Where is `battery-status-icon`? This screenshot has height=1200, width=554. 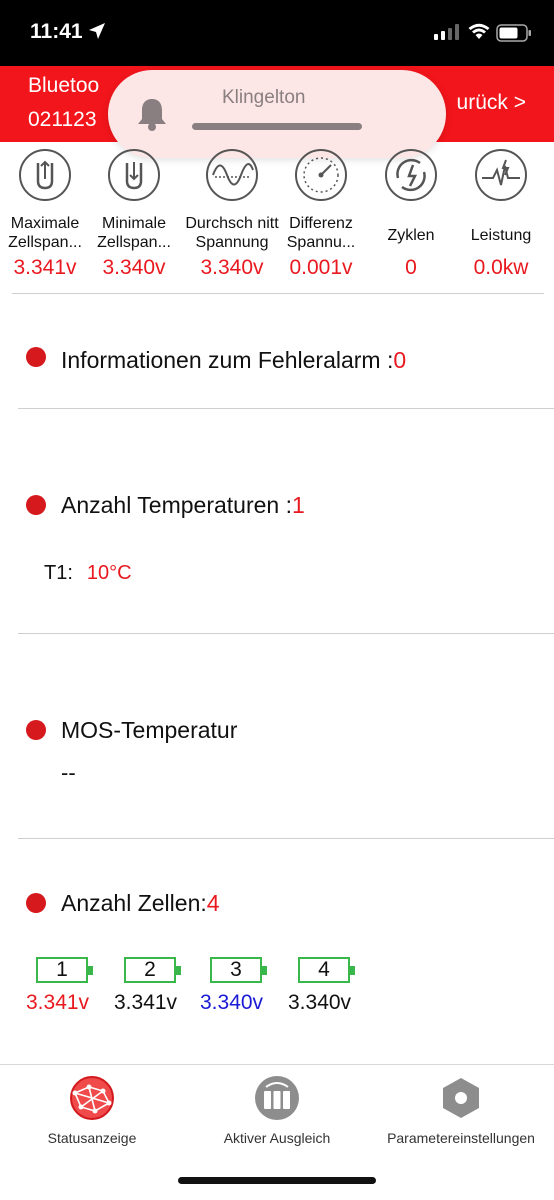 battery-status-icon is located at coordinates (513, 33).